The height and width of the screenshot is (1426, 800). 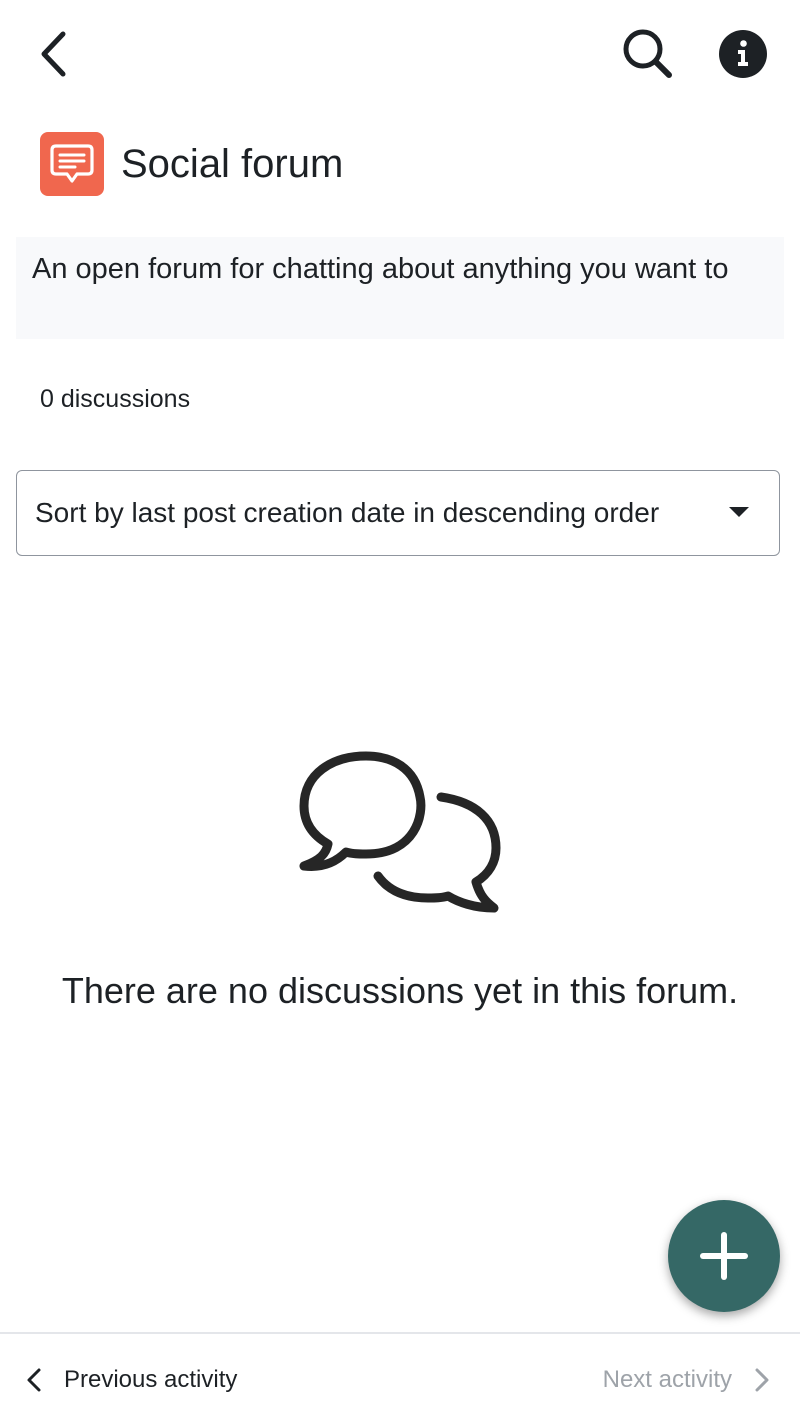 I want to click on next-activity-button: Next activity, so click(x=687, y=1380).